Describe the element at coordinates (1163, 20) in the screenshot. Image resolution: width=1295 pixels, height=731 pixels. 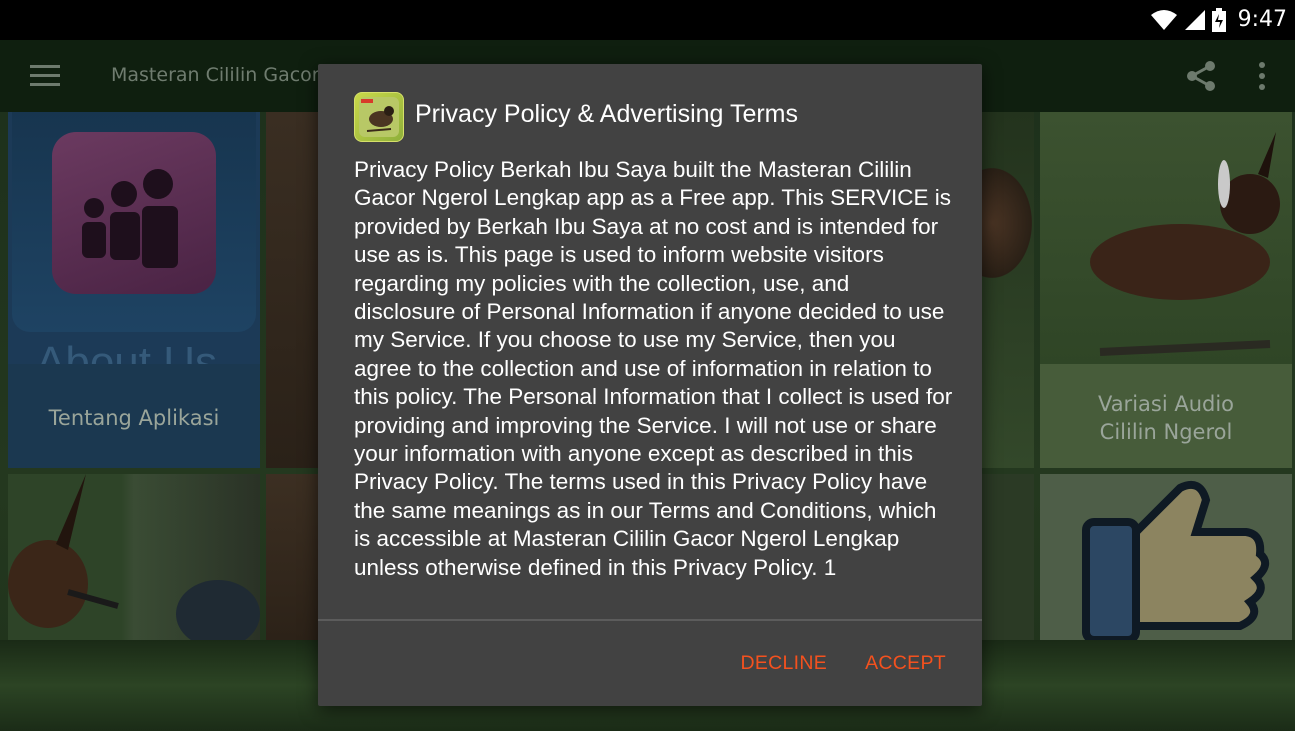
I see `wifi-icon` at that location.